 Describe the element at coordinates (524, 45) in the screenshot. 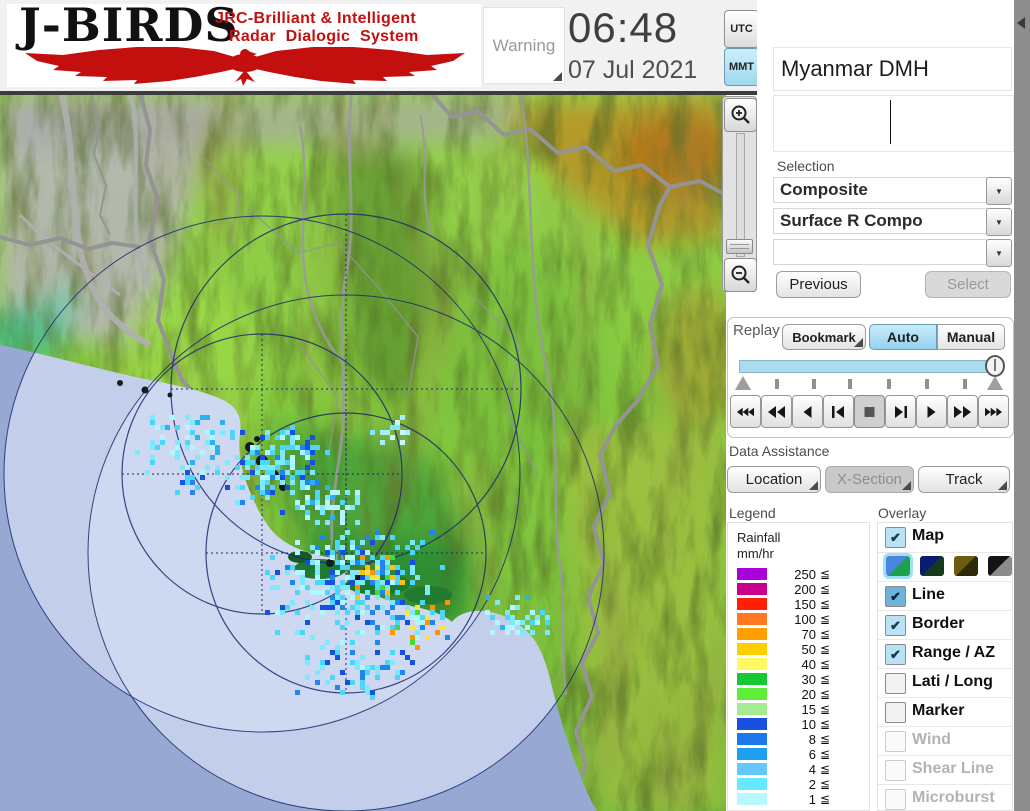

I see `warning-button: Warning` at that location.